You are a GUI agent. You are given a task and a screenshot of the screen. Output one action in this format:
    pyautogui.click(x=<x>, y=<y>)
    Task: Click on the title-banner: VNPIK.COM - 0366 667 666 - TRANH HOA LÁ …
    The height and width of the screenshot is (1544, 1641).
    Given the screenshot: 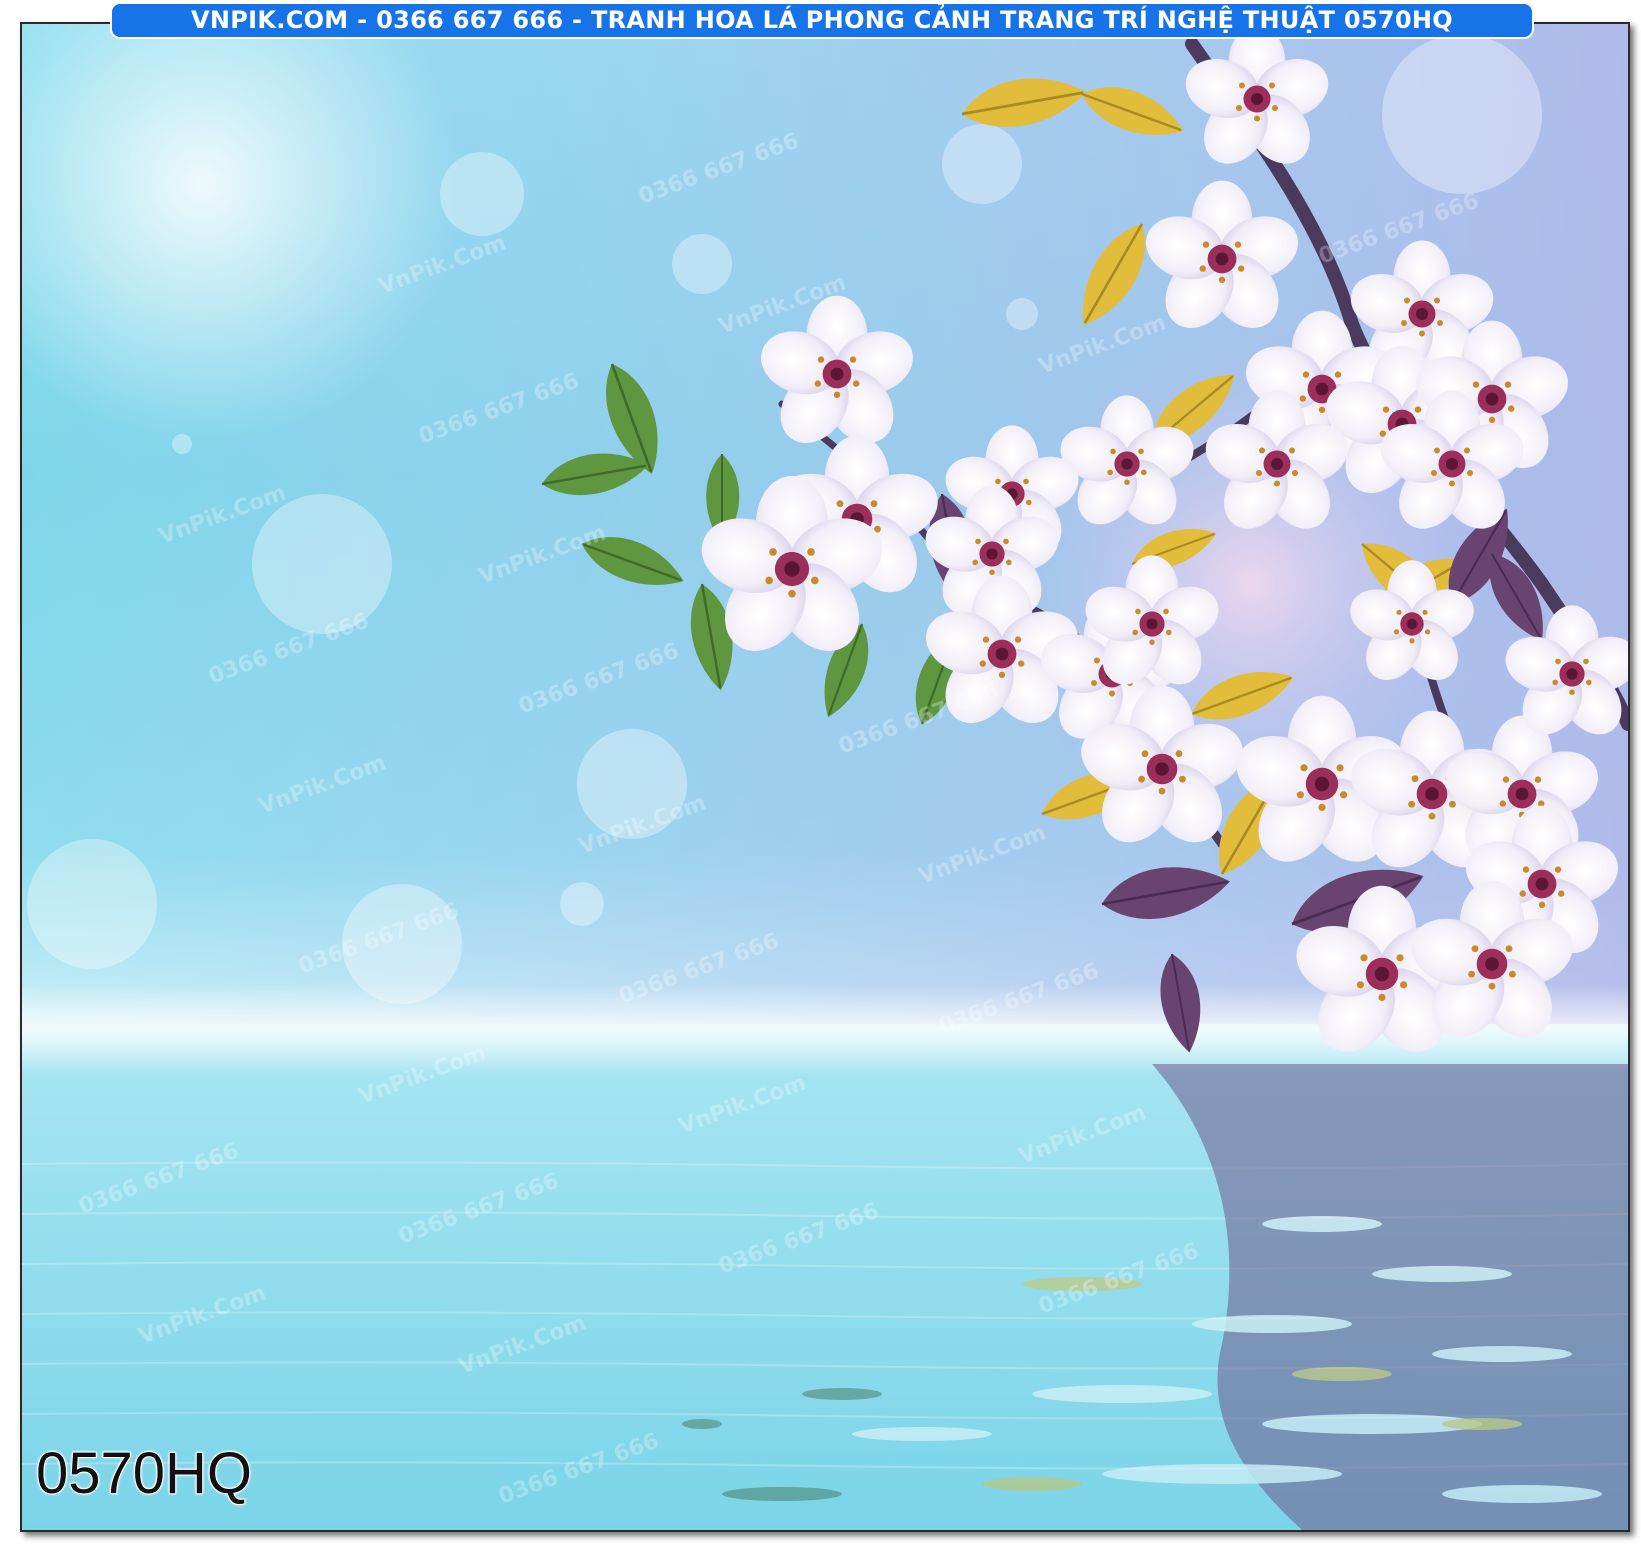 What is the action you would take?
    pyautogui.click(x=822, y=20)
    